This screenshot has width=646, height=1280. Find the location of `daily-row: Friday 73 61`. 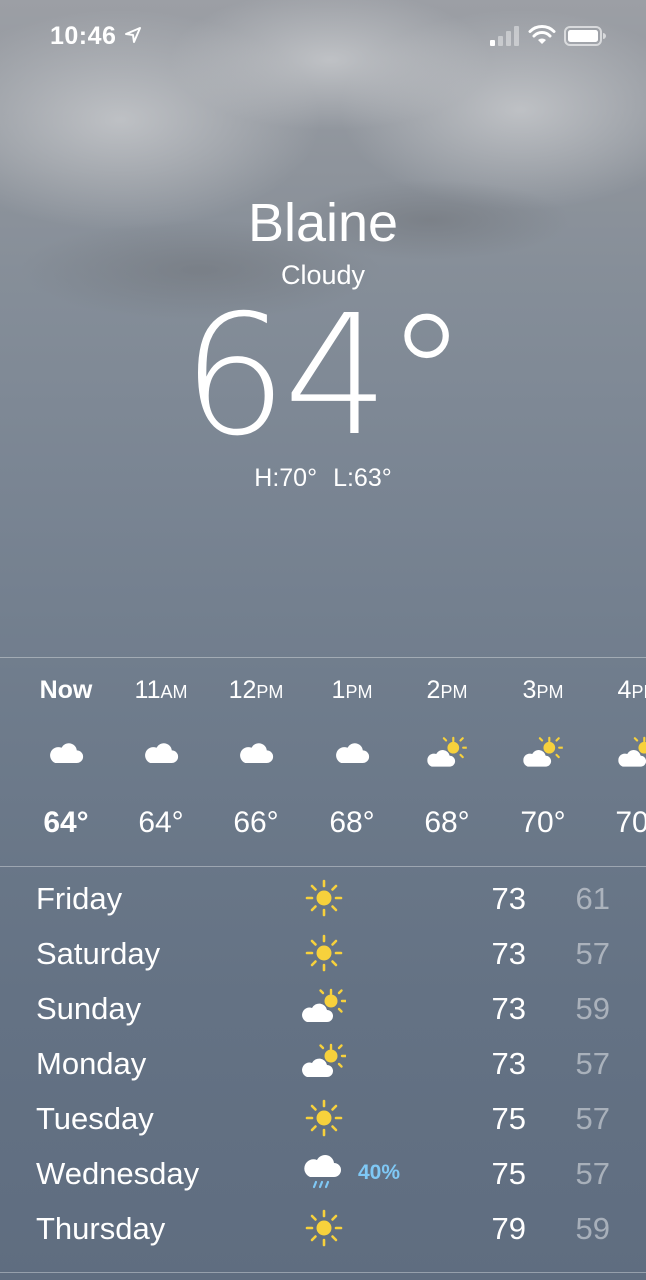

daily-row: Friday 73 61 is located at coordinates (323, 899).